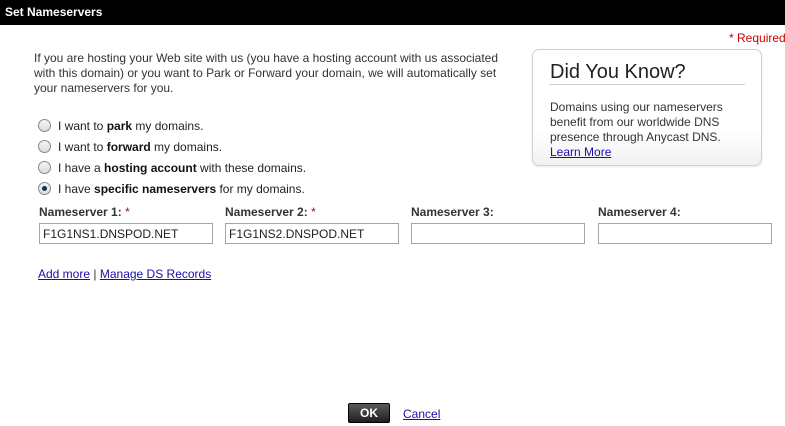  I want to click on option-keyword: forward, so click(128, 147).